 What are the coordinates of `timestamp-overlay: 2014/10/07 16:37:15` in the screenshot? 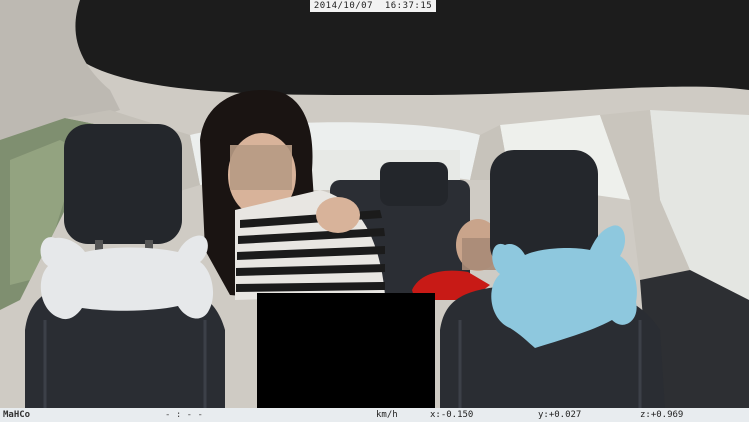 It's located at (373, 6).